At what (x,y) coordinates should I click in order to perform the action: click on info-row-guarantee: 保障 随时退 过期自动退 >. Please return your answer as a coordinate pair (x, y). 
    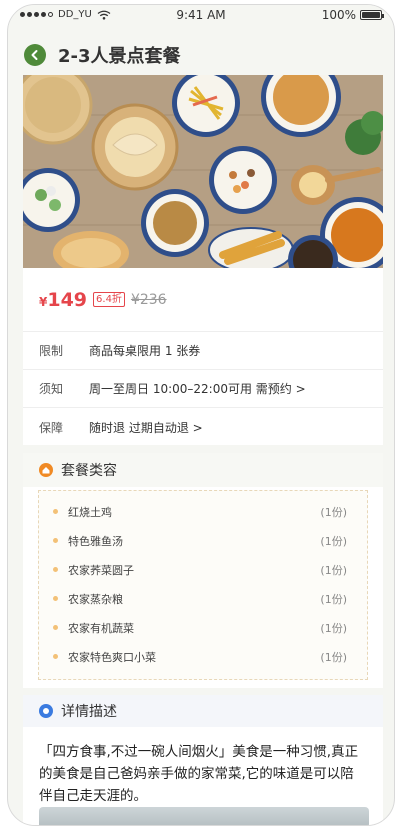
    Looking at the image, I should click on (203, 427).